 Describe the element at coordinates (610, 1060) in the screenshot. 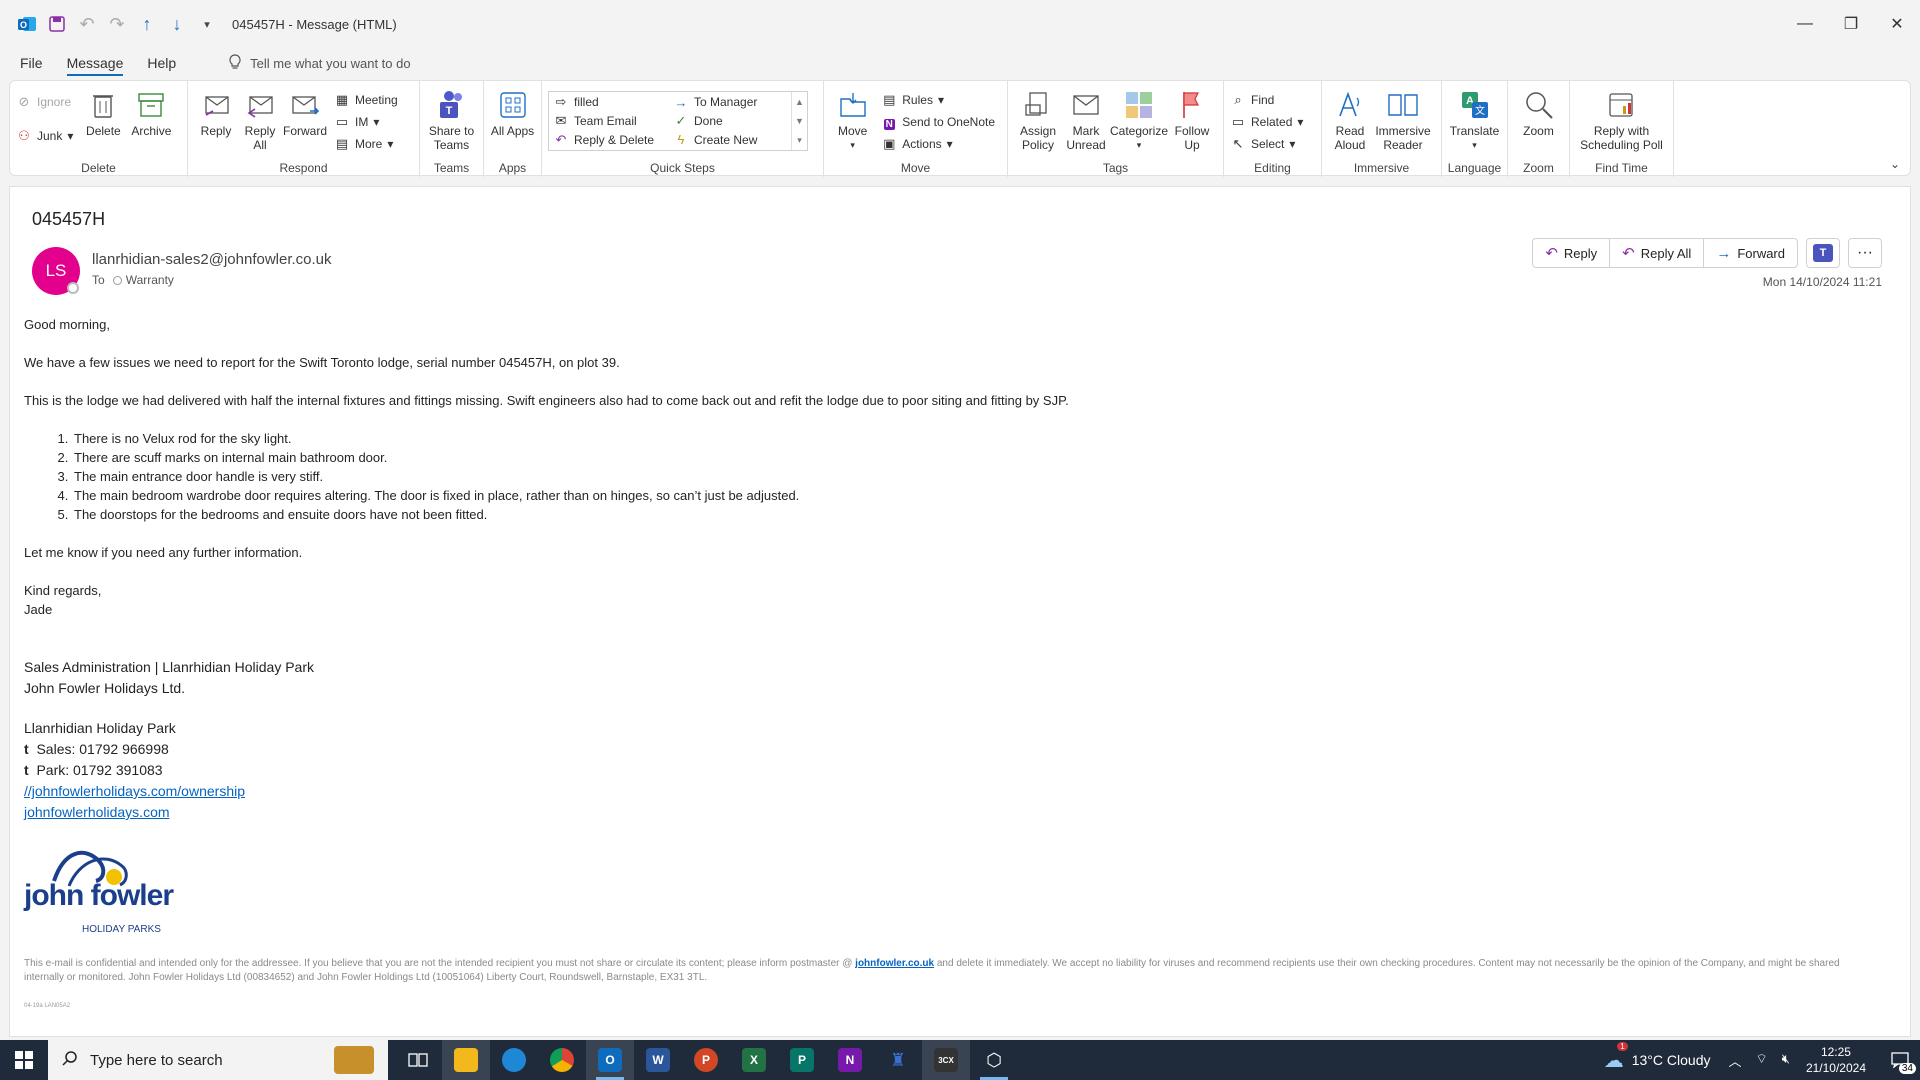

I see `outlook-taskbar-icon: O` at that location.